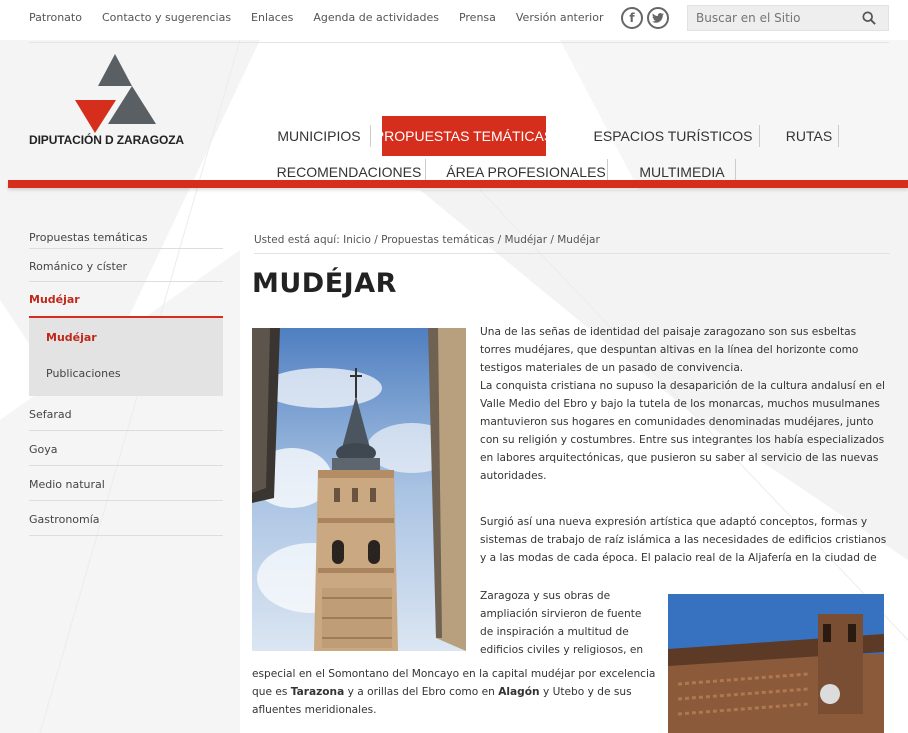 The image size is (908, 733). Describe the element at coordinates (126, 335) in the screenshot. I see `sidebar-subitem-mudejar: Mudéjar` at that location.